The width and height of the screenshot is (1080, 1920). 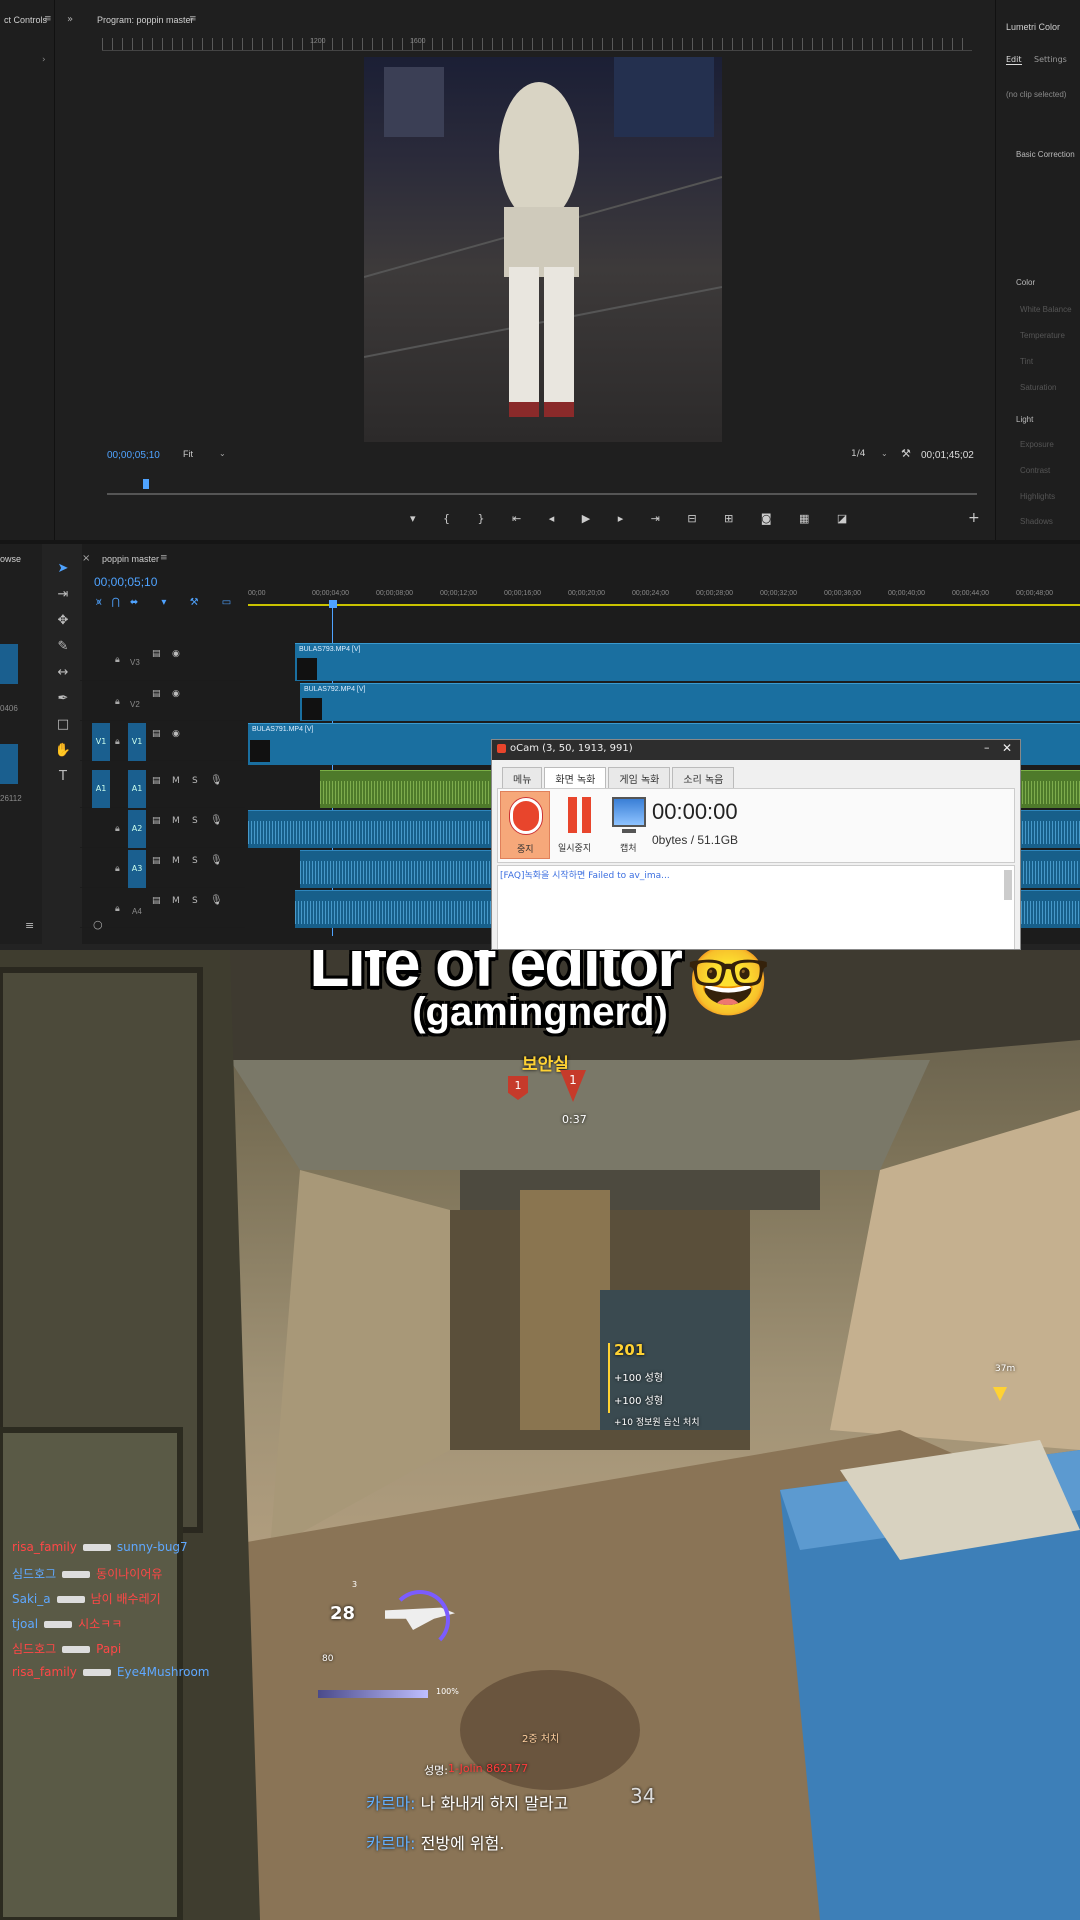 I want to click on hand-tool: ✋, so click(x=63, y=751).